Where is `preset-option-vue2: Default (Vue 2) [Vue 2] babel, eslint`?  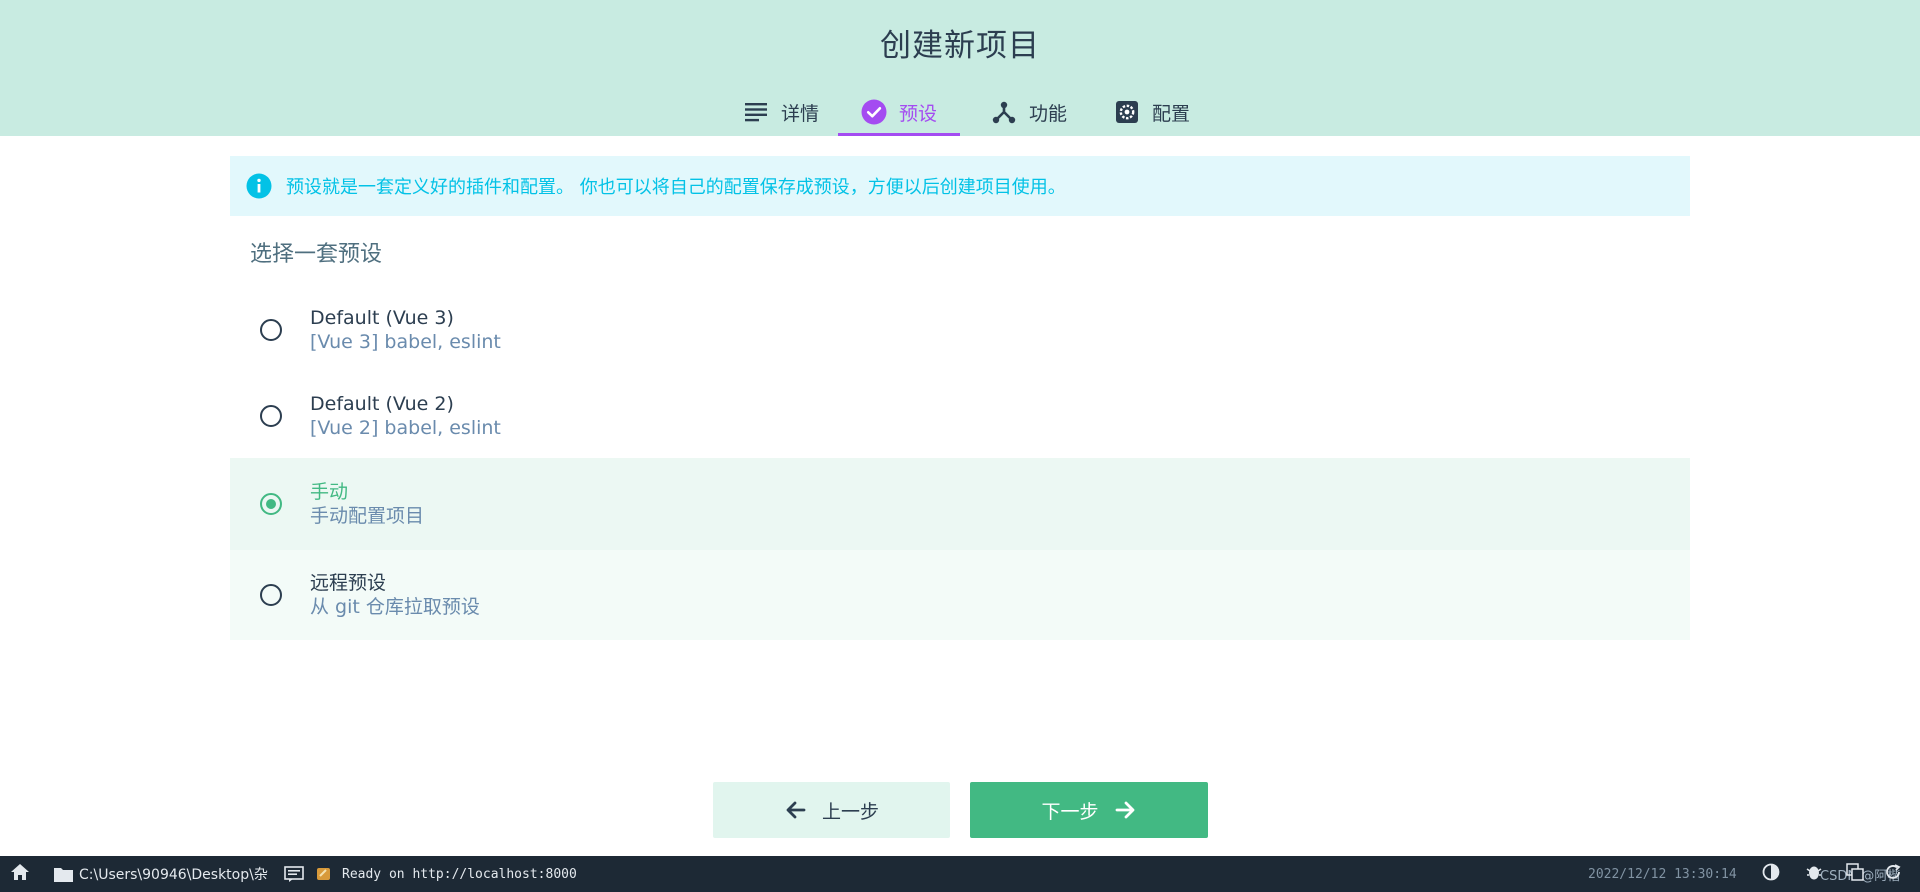
preset-option-vue2: Default (Vue 2) [Vue 2] babel, eslint is located at coordinates (960, 416).